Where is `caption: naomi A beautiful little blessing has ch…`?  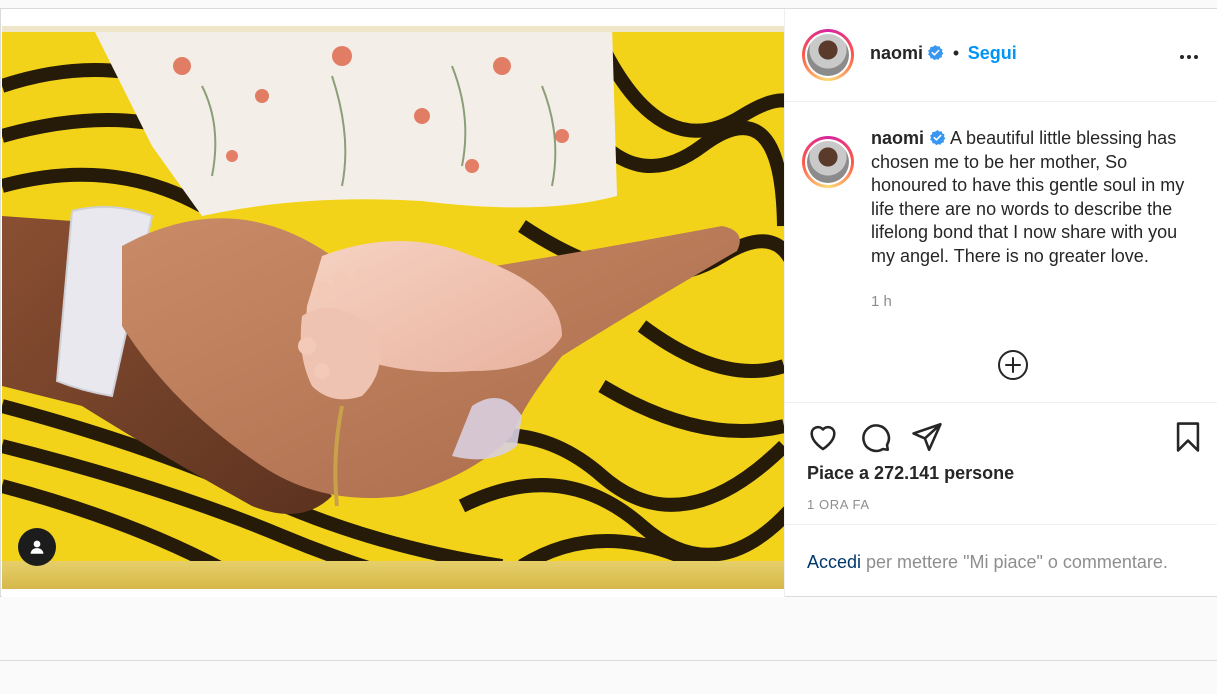 caption: naomi A beautiful little blessing has ch… is located at coordinates (1038, 198).